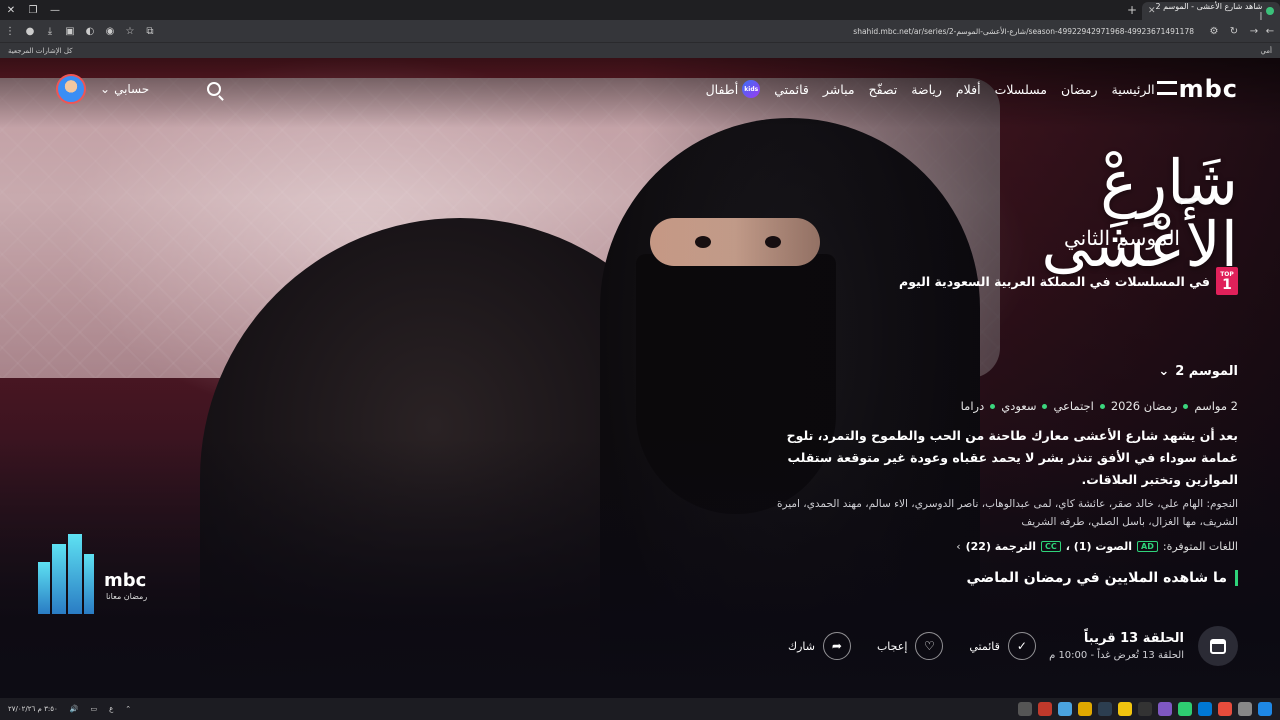  What do you see at coordinates (1197, 89) in the screenshot?
I see `mbc-logo: mbc` at bounding box center [1197, 89].